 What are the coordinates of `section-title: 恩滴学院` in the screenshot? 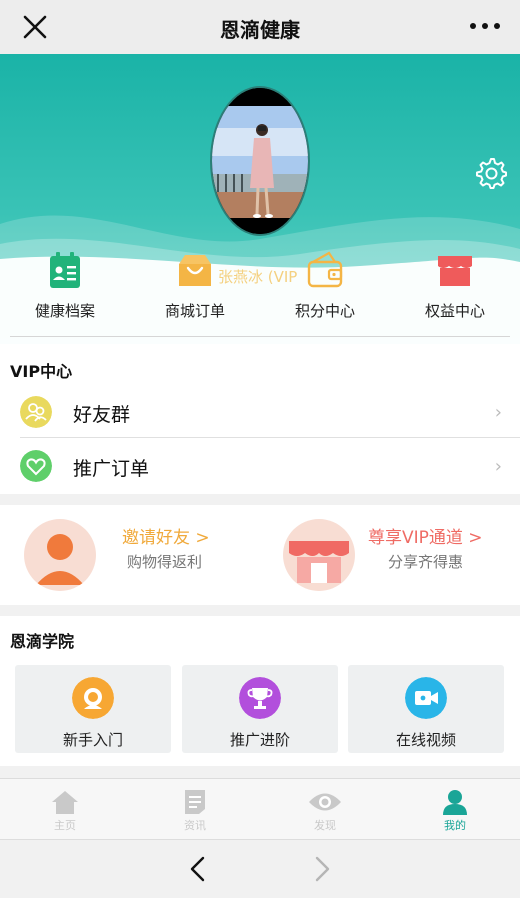 It's located at (42, 641).